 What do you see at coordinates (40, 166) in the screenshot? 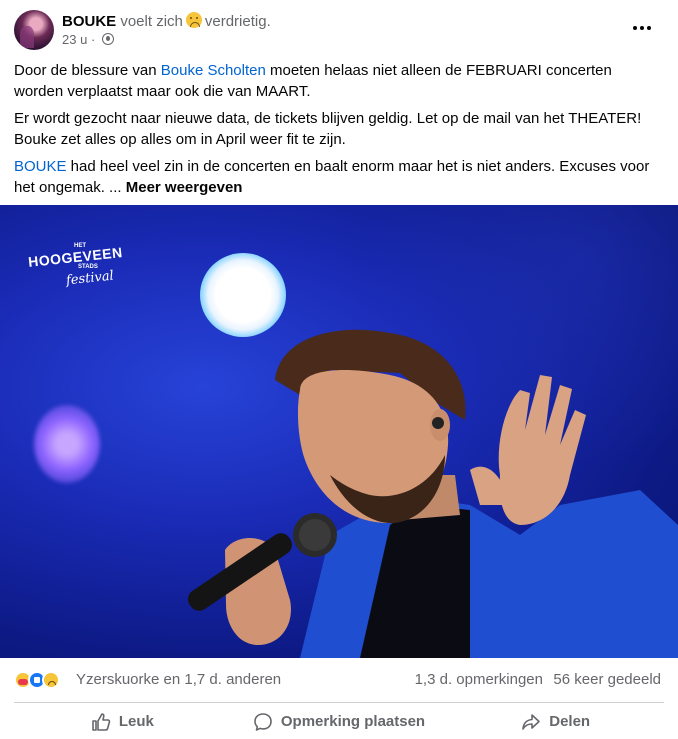
I see `mention-bouke: BOUKE` at bounding box center [40, 166].